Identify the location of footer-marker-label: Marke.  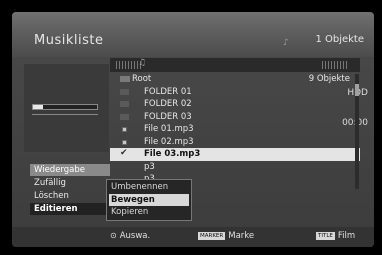
(241, 236).